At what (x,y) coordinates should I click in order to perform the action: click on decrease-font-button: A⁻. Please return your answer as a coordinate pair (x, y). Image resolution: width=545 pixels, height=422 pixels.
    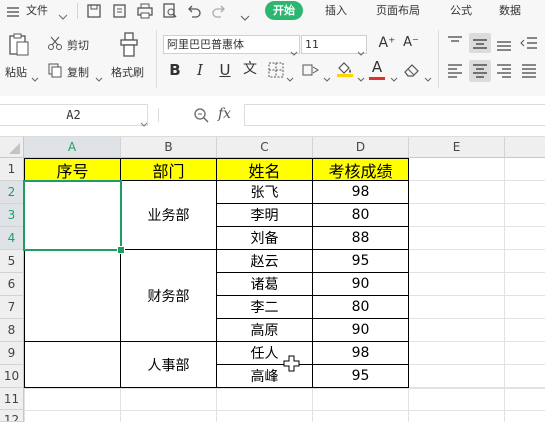
    Looking at the image, I should click on (411, 43).